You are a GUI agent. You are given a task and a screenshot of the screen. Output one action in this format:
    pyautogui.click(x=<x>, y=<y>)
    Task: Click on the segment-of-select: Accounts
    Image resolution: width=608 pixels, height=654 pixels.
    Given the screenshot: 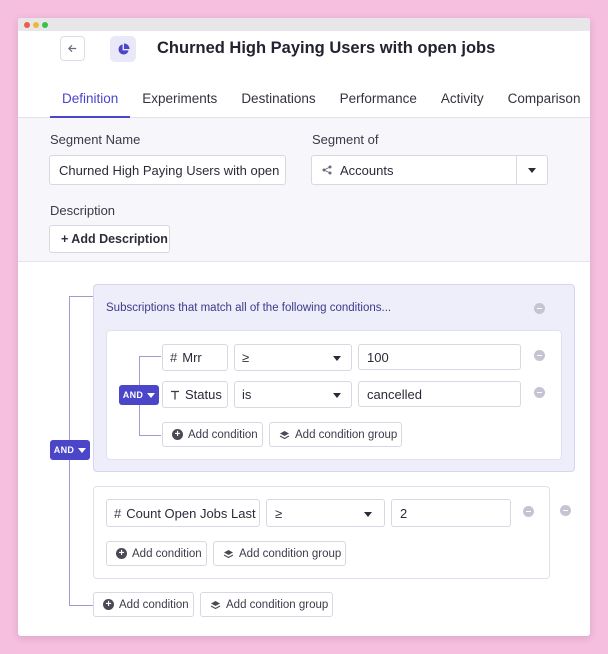 What is the action you would take?
    pyautogui.click(x=429, y=170)
    